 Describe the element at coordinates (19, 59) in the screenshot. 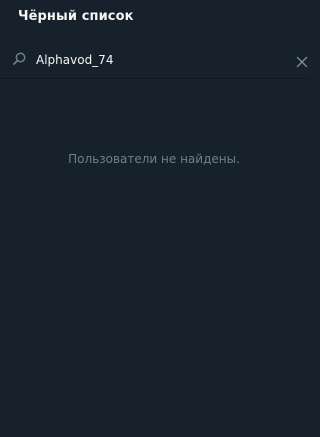

I see `search-icon` at that location.